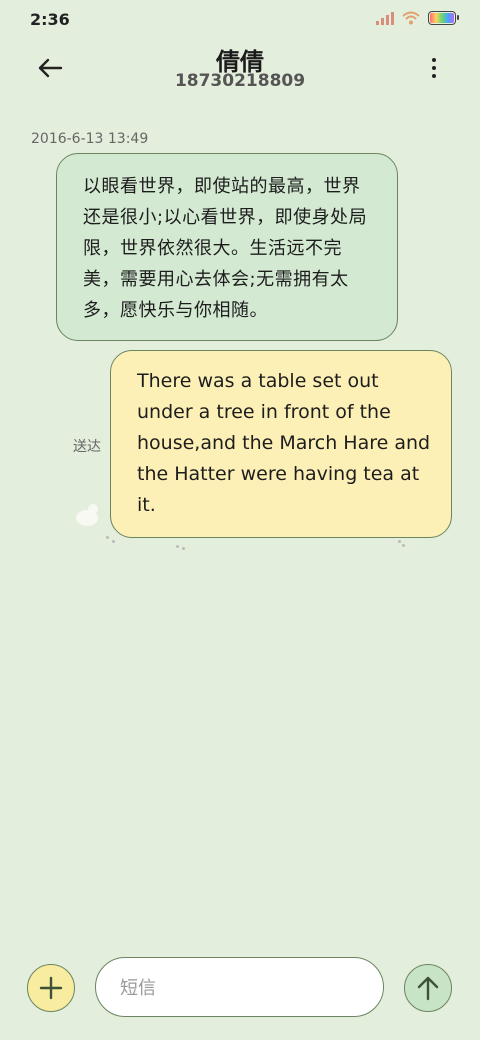 The height and width of the screenshot is (1040, 480). I want to click on compose-bar: 短信, so click(240, 988).